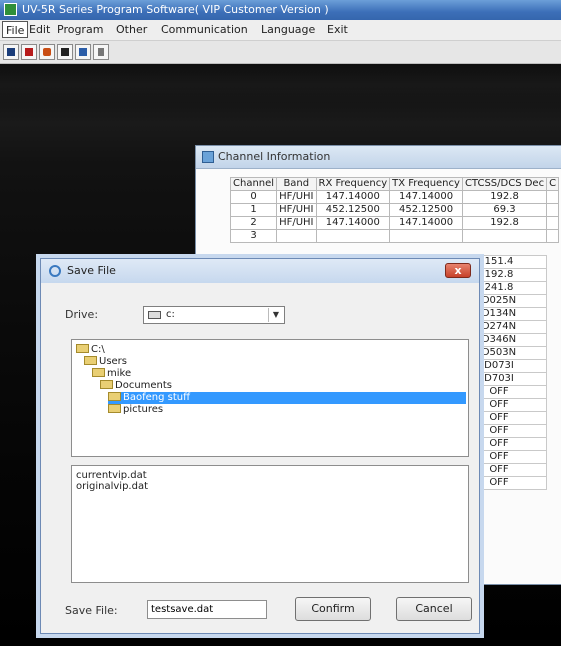  I want to click on app-icon, so click(10, 9).